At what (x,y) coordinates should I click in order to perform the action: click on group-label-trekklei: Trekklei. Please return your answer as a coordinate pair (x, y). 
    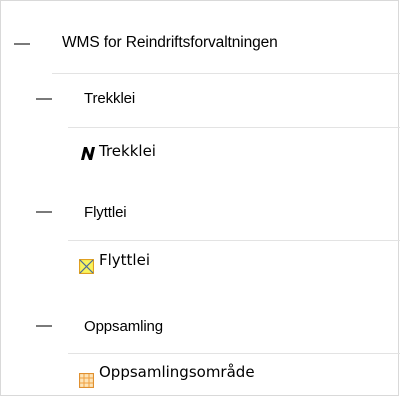
    Looking at the image, I should click on (109, 98).